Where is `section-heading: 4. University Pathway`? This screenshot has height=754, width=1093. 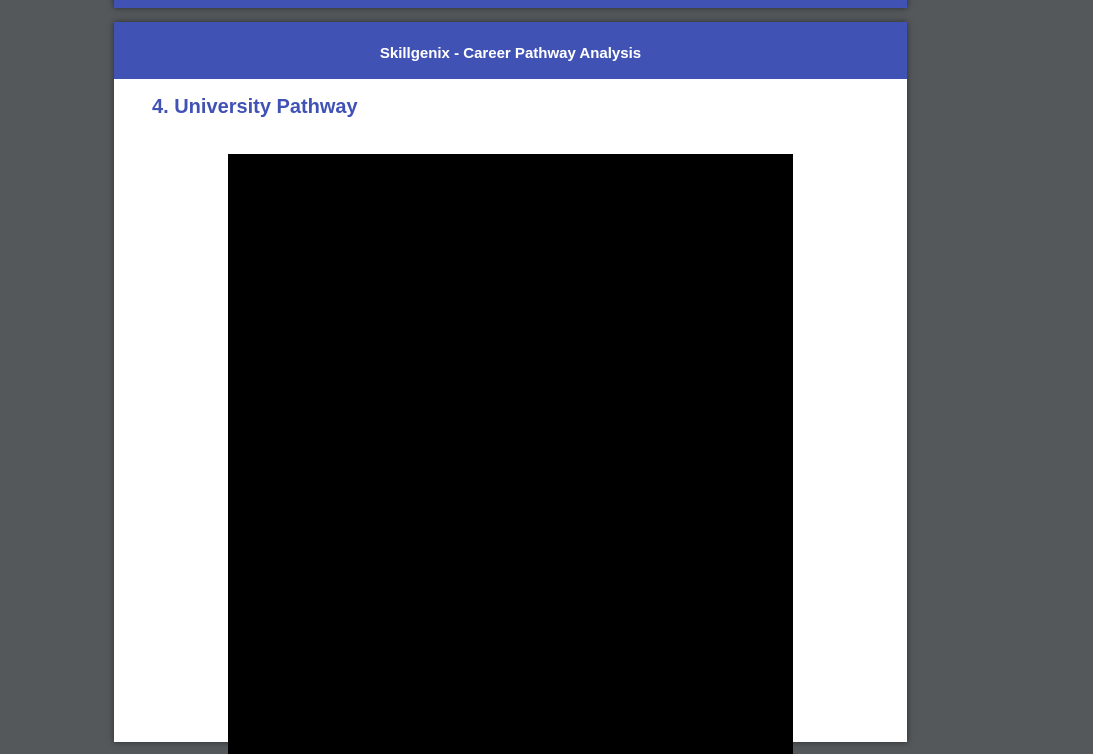
section-heading: 4. University Pathway is located at coordinates (255, 107).